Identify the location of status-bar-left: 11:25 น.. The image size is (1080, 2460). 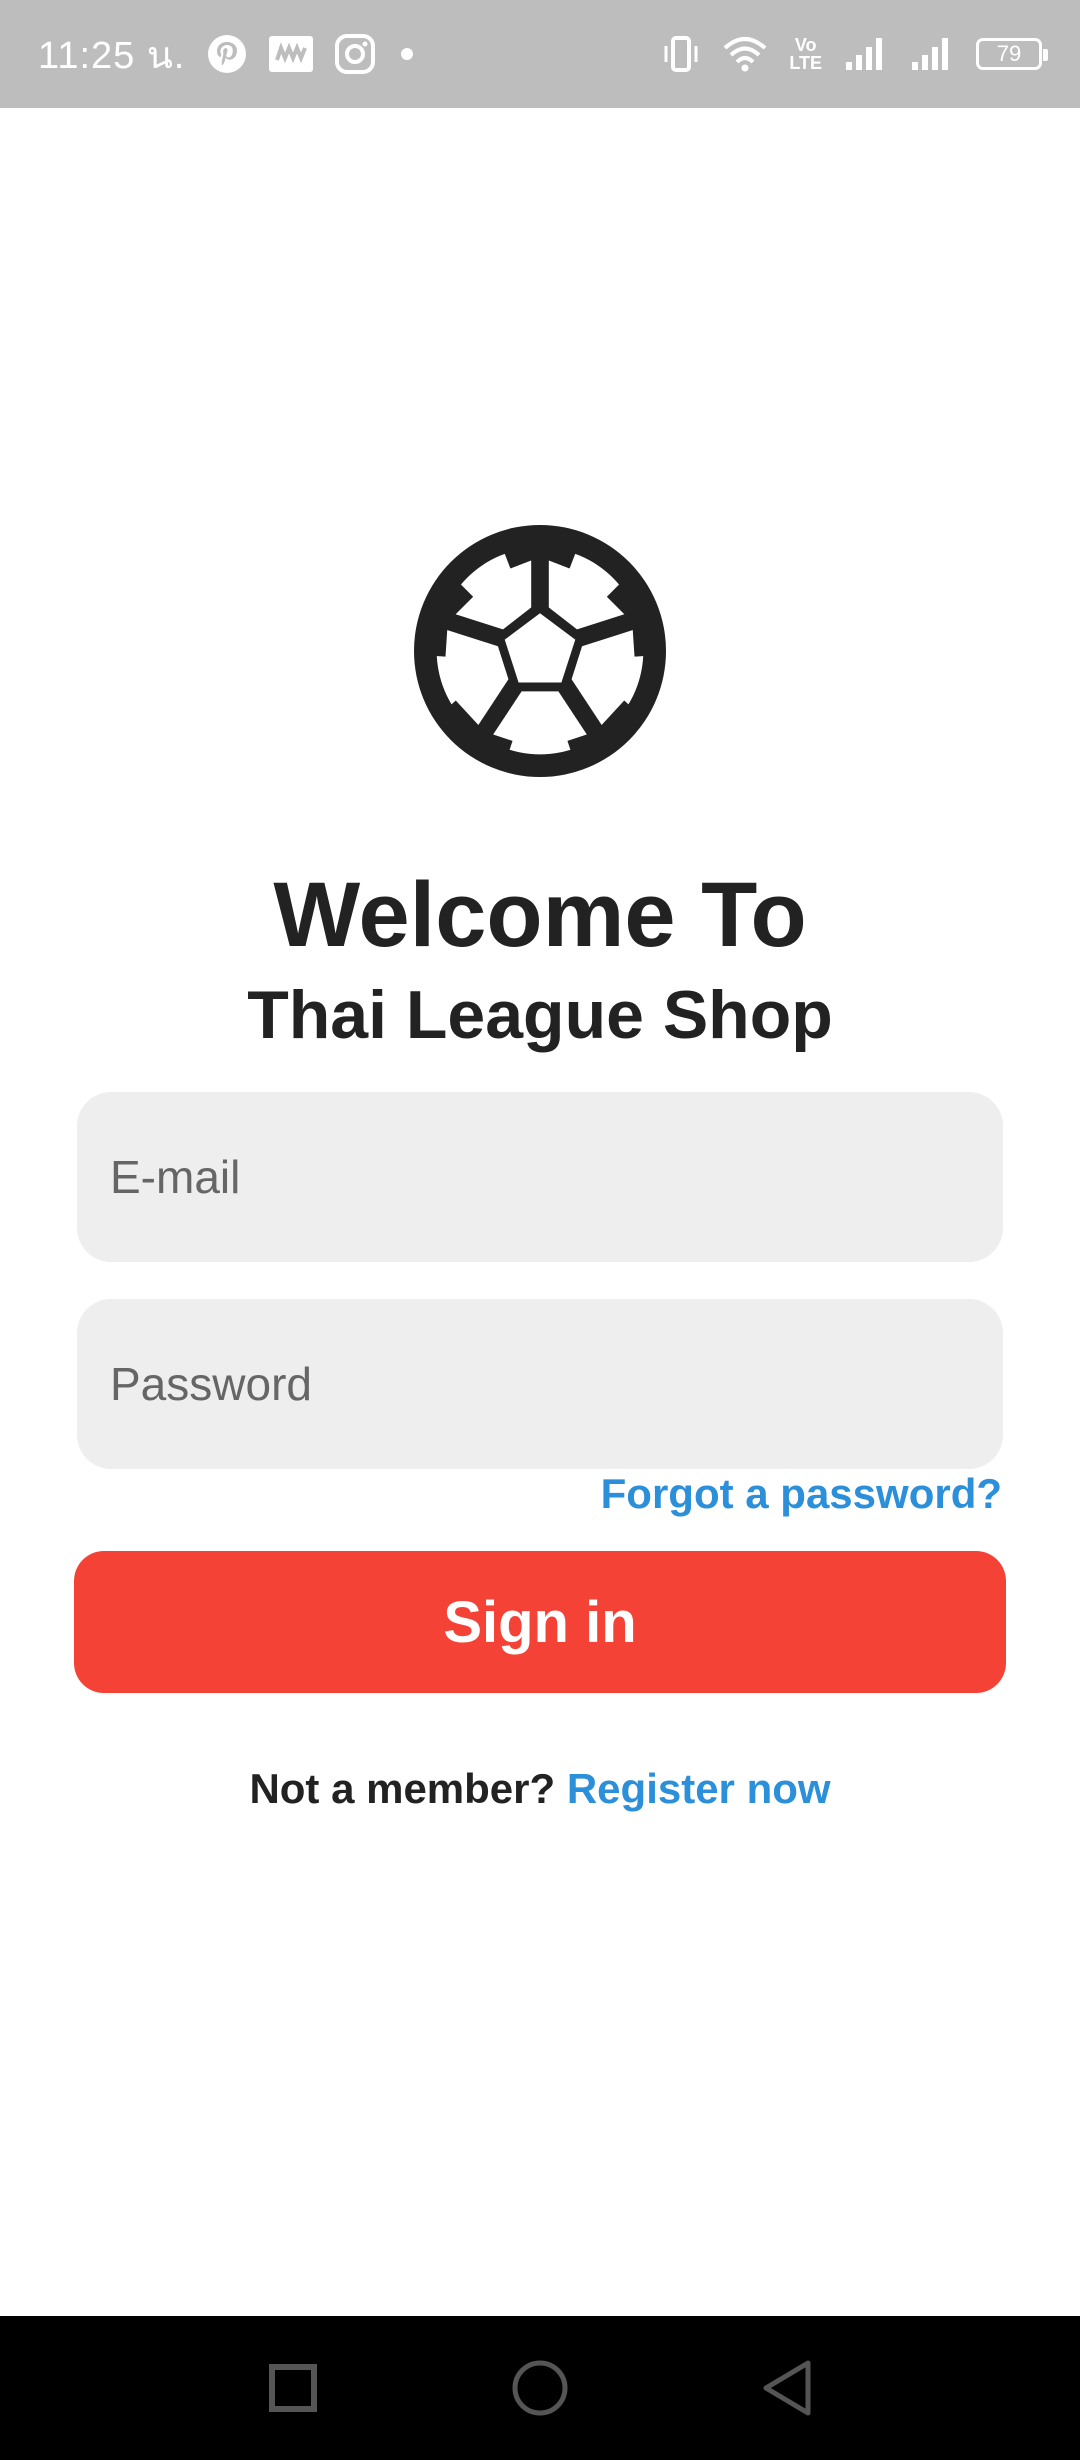
(227, 54).